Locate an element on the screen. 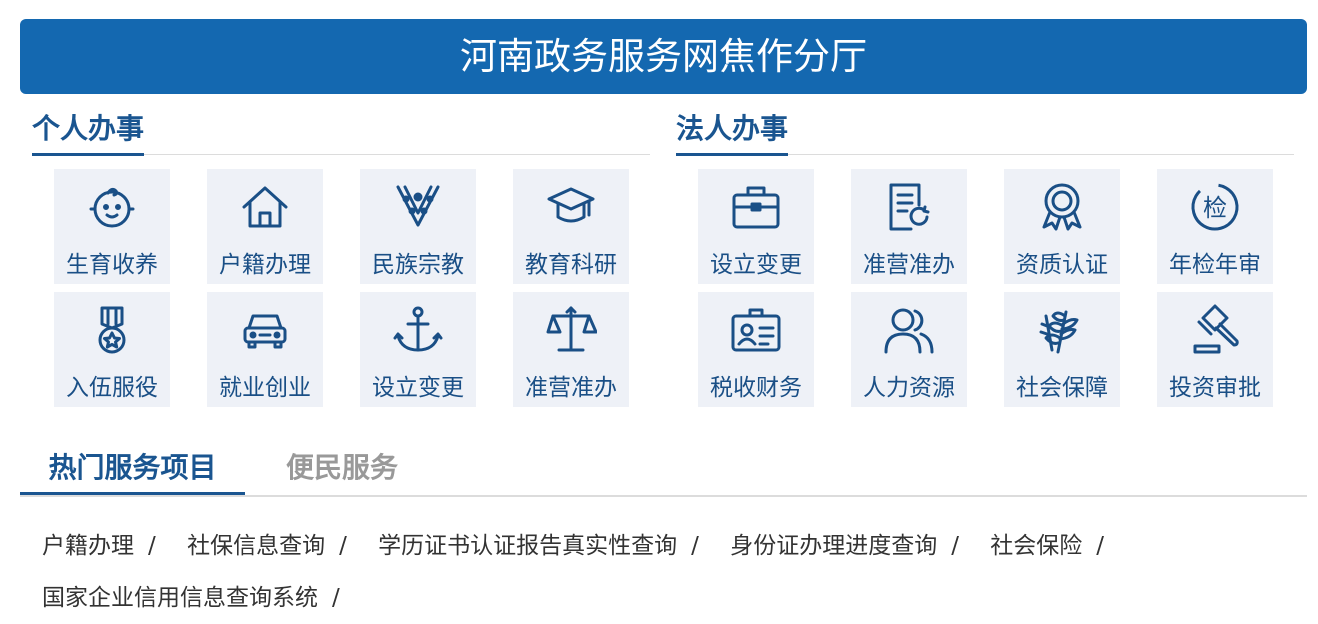 The image size is (1318, 624). legal-section-header: 法人办事 is located at coordinates (985, 130).